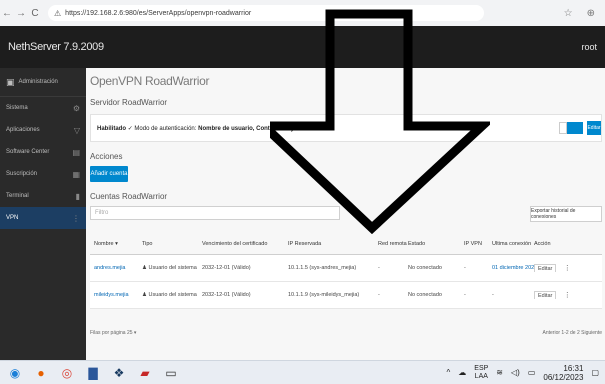 The image size is (605, 384). What do you see at coordinates (21, 13) in the screenshot?
I see `forward-icon: →` at bounding box center [21, 13].